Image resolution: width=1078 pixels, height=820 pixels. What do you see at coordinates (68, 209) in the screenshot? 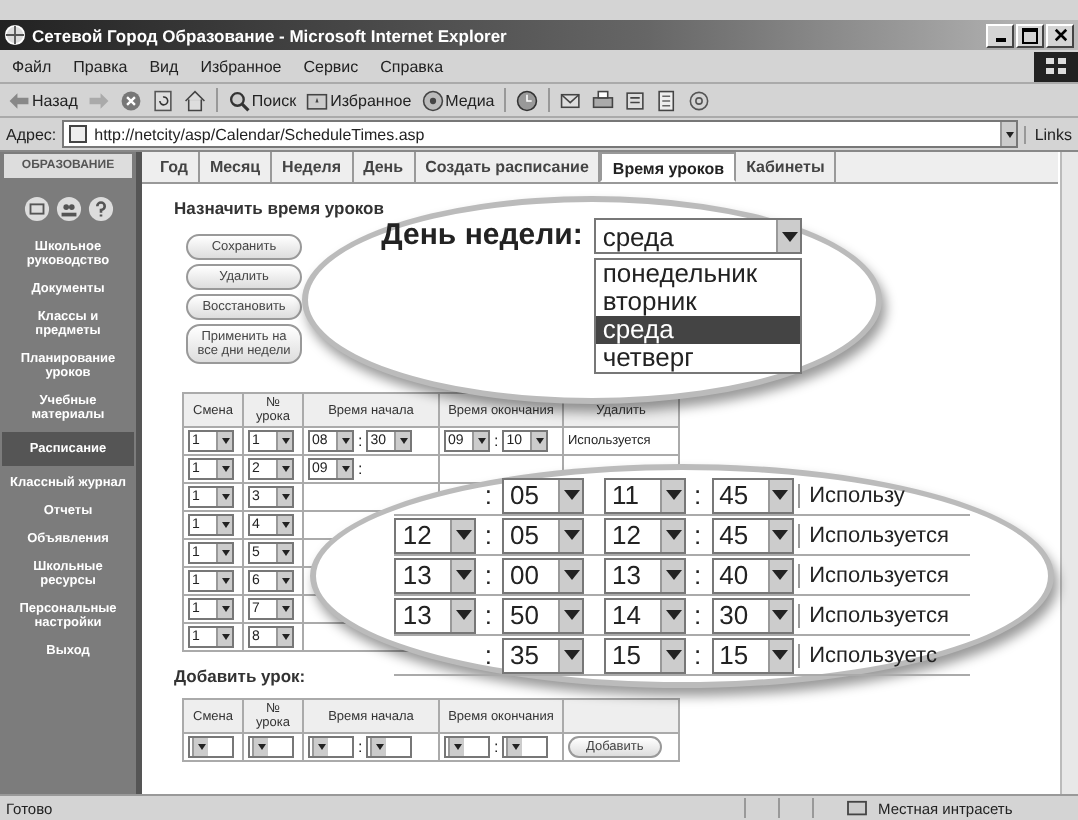
I see `people-icon` at bounding box center [68, 209].